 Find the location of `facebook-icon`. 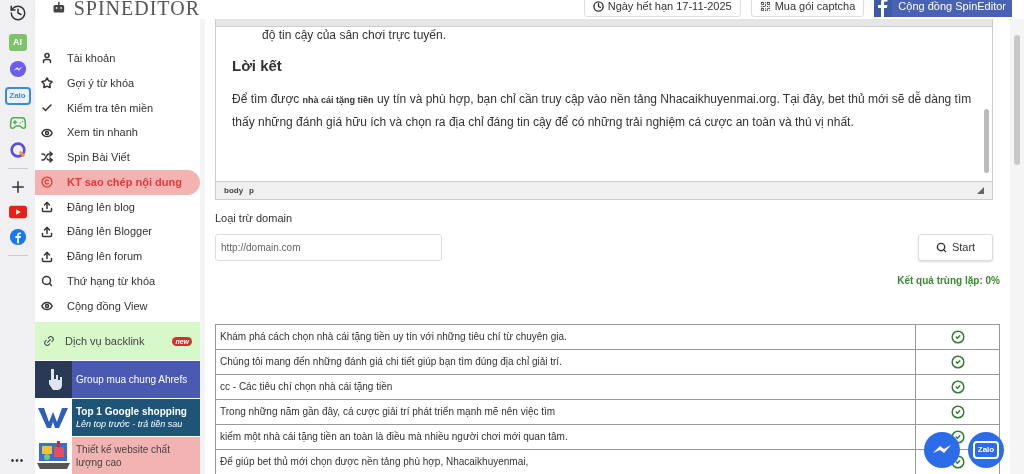

facebook-icon is located at coordinates (17, 237).